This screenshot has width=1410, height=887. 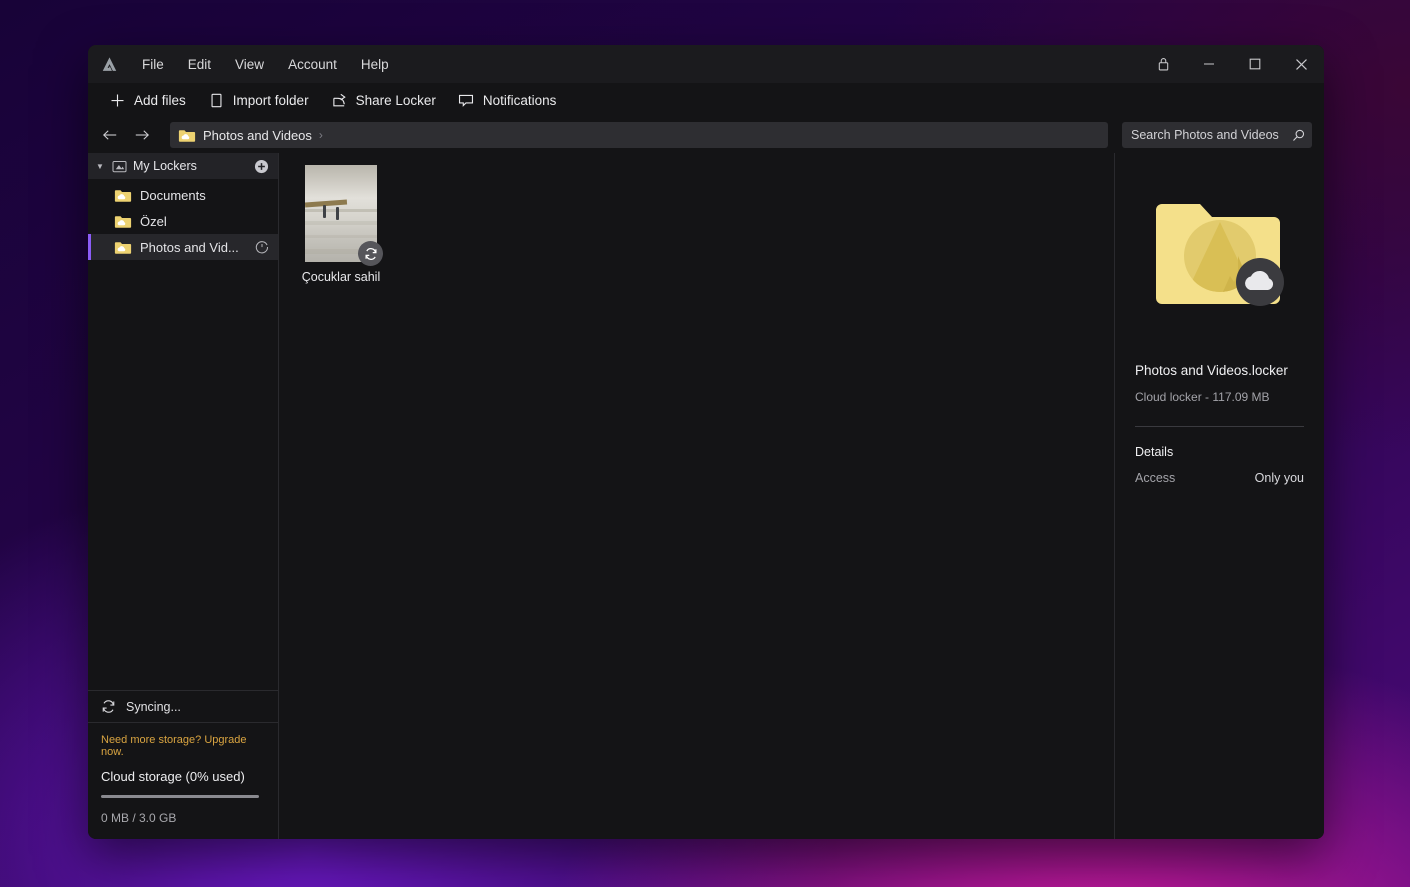 I want to click on nordlocker-logo-icon, so click(x=109, y=64).